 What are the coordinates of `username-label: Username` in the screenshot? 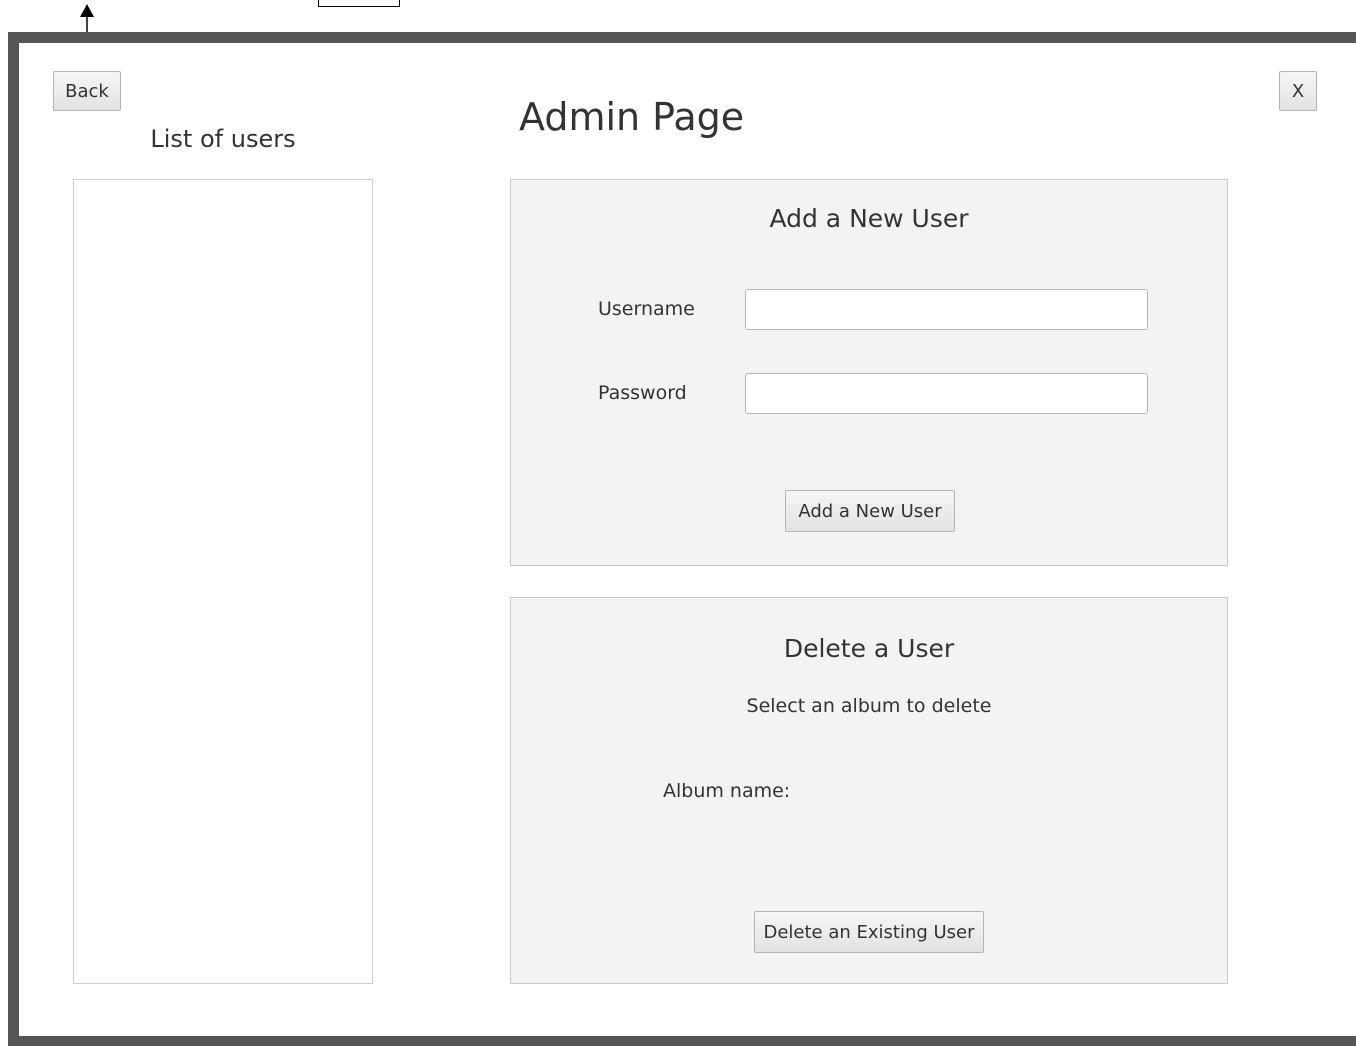 It's located at (646, 309).